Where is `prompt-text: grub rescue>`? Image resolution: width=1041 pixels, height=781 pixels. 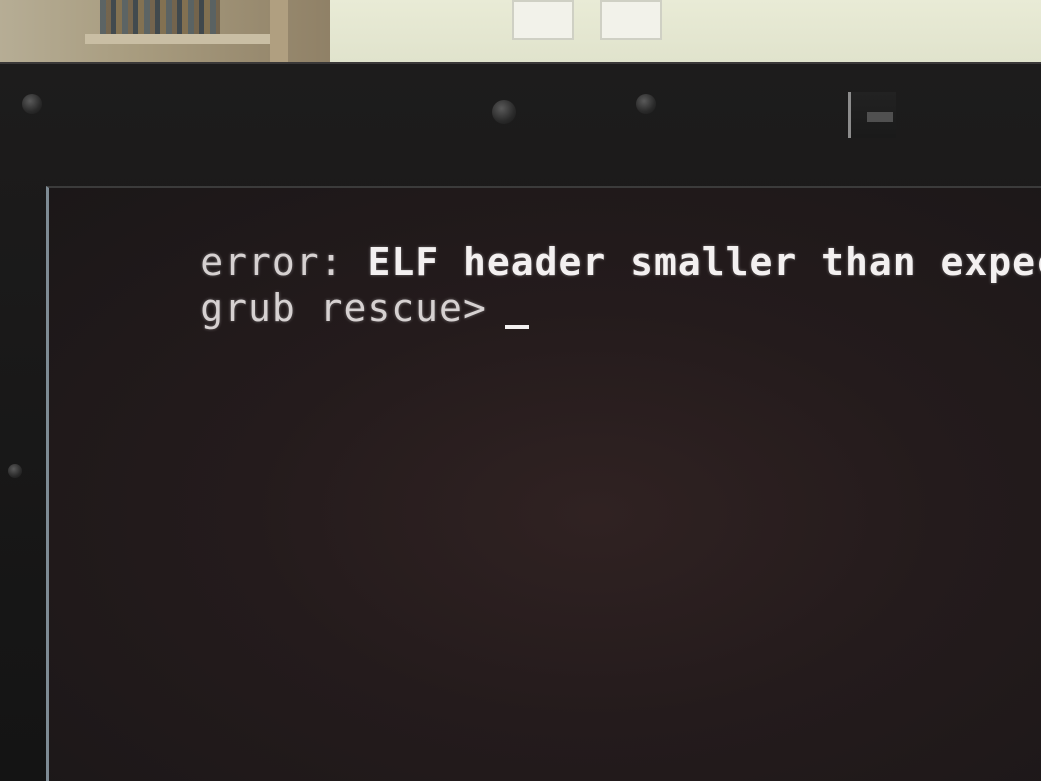 prompt-text: grub rescue> is located at coordinates (343, 308).